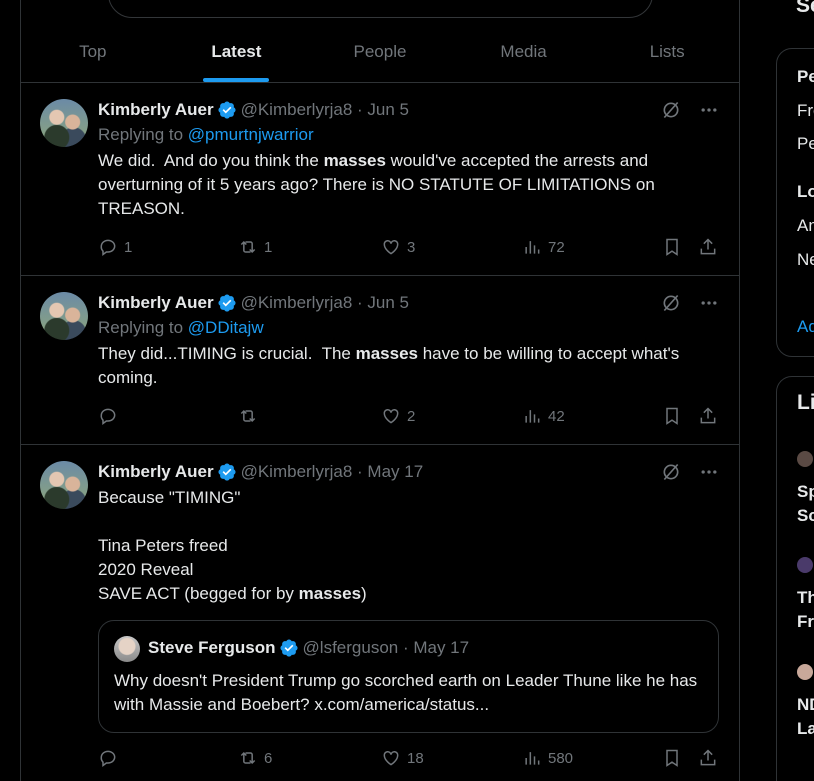 This screenshot has height=781, width=814. What do you see at coordinates (561, 758) in the screenshot?
I see `view-count: 580` at bounding box center [561, 758].